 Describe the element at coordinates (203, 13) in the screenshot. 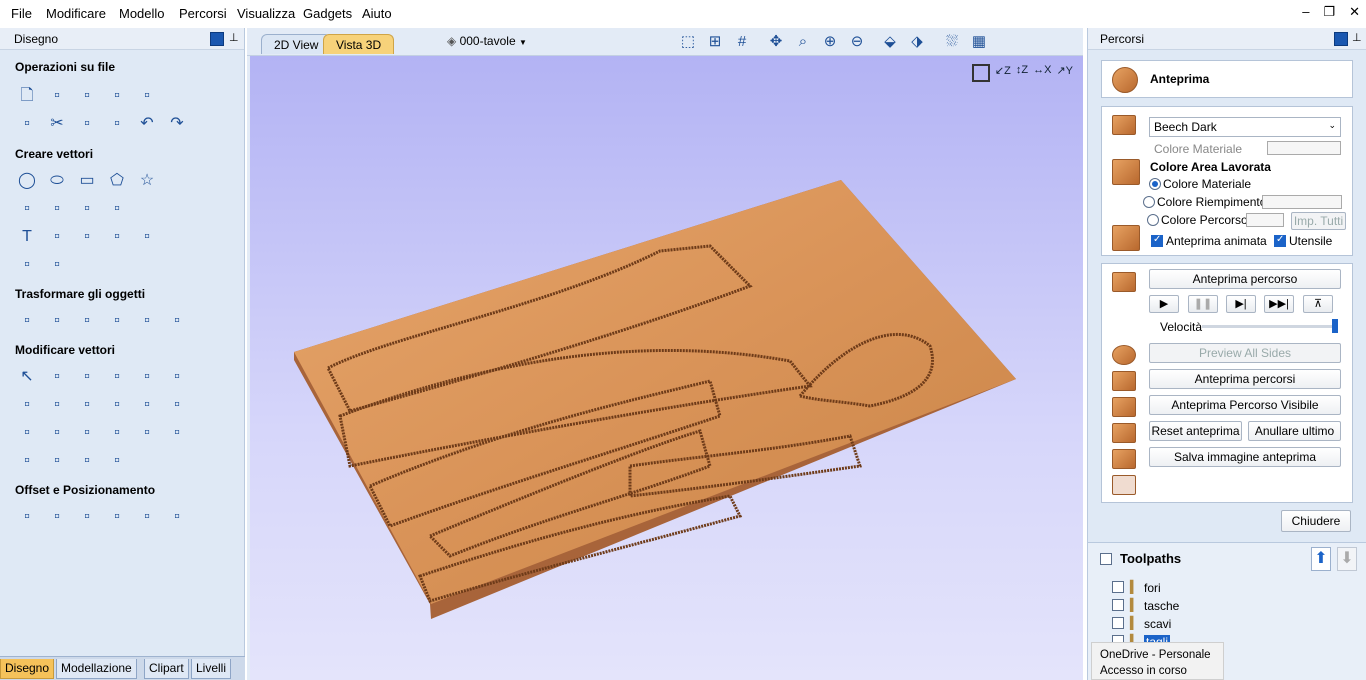

I see `menu-percorsi: Percorsi` at that location.